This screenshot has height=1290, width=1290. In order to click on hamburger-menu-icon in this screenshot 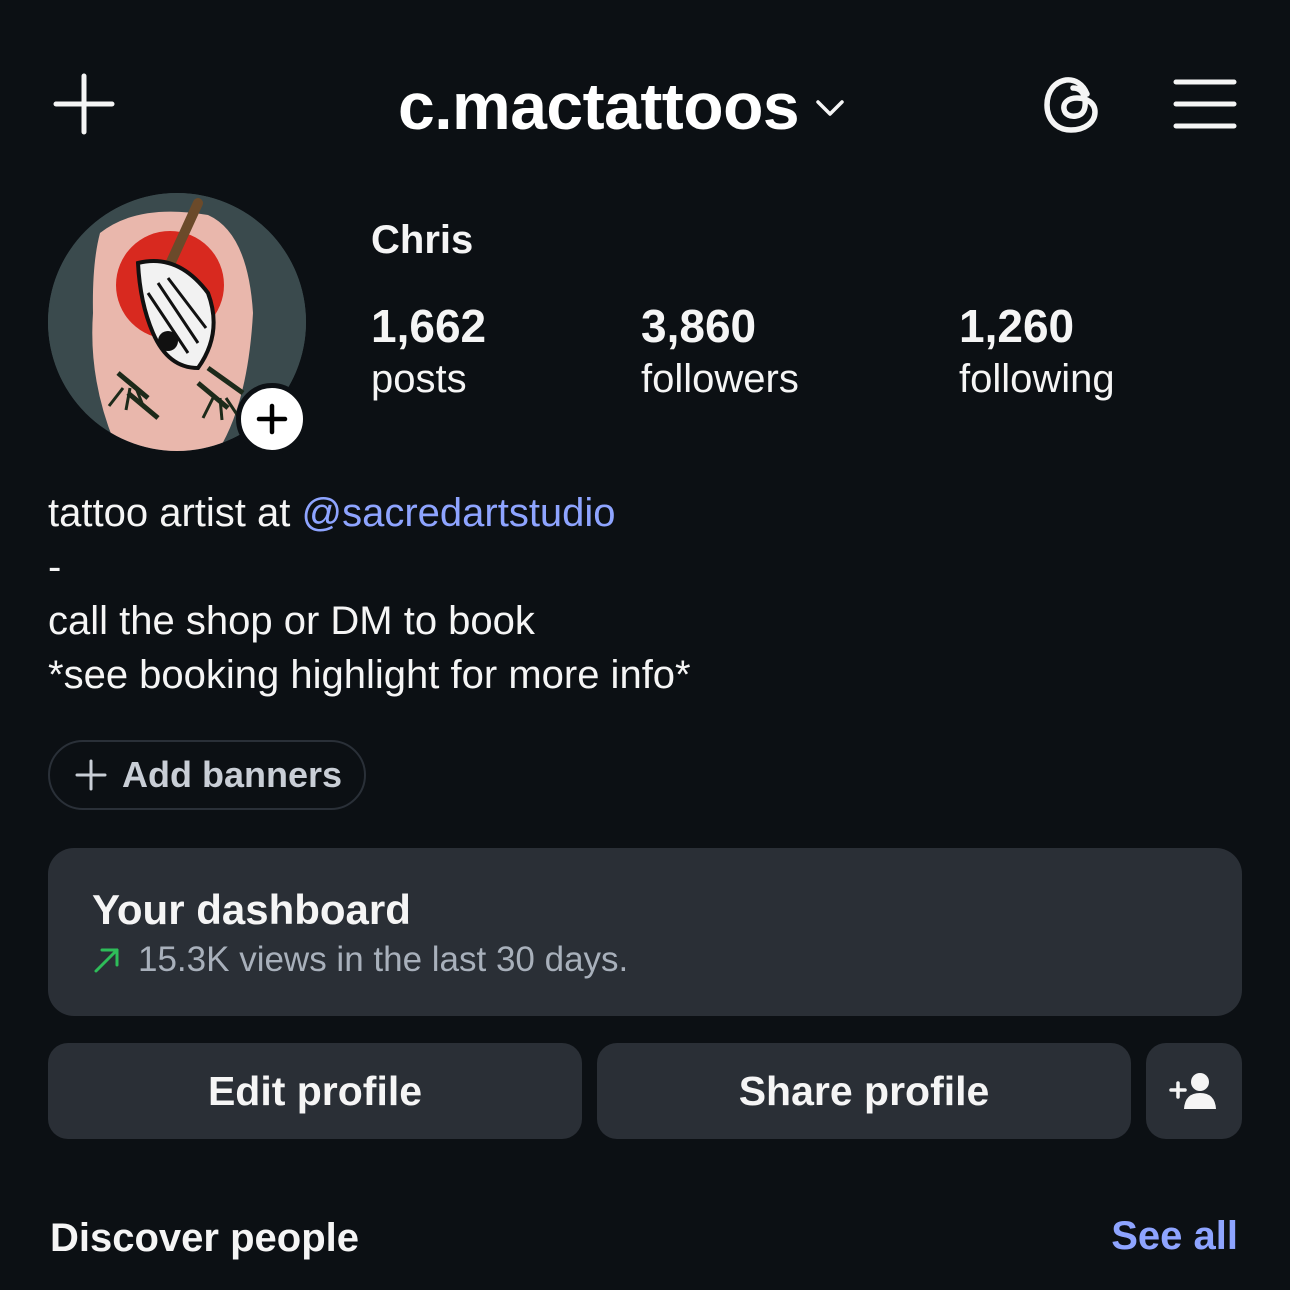, I will do `click(1205, 104)`.